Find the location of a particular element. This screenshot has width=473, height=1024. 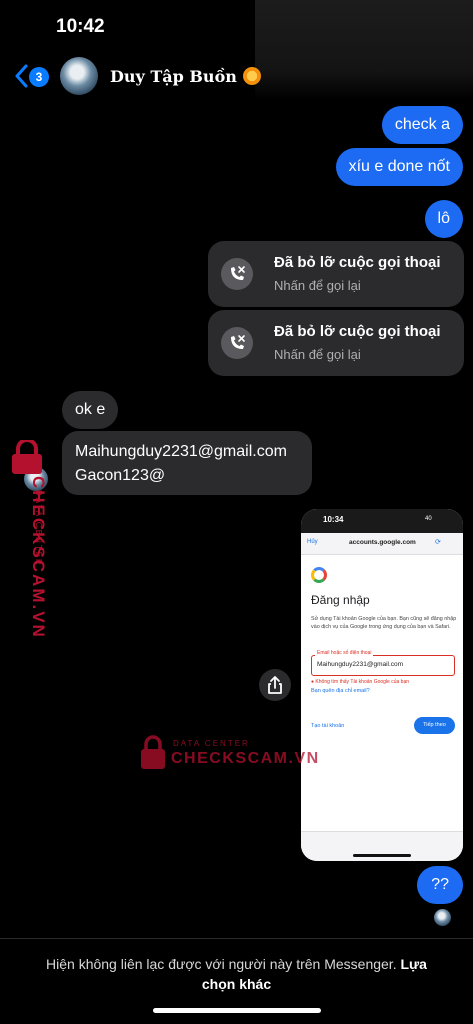

chat-header: 3 Duy Tập Buồn is located at coordinates (236, 77).